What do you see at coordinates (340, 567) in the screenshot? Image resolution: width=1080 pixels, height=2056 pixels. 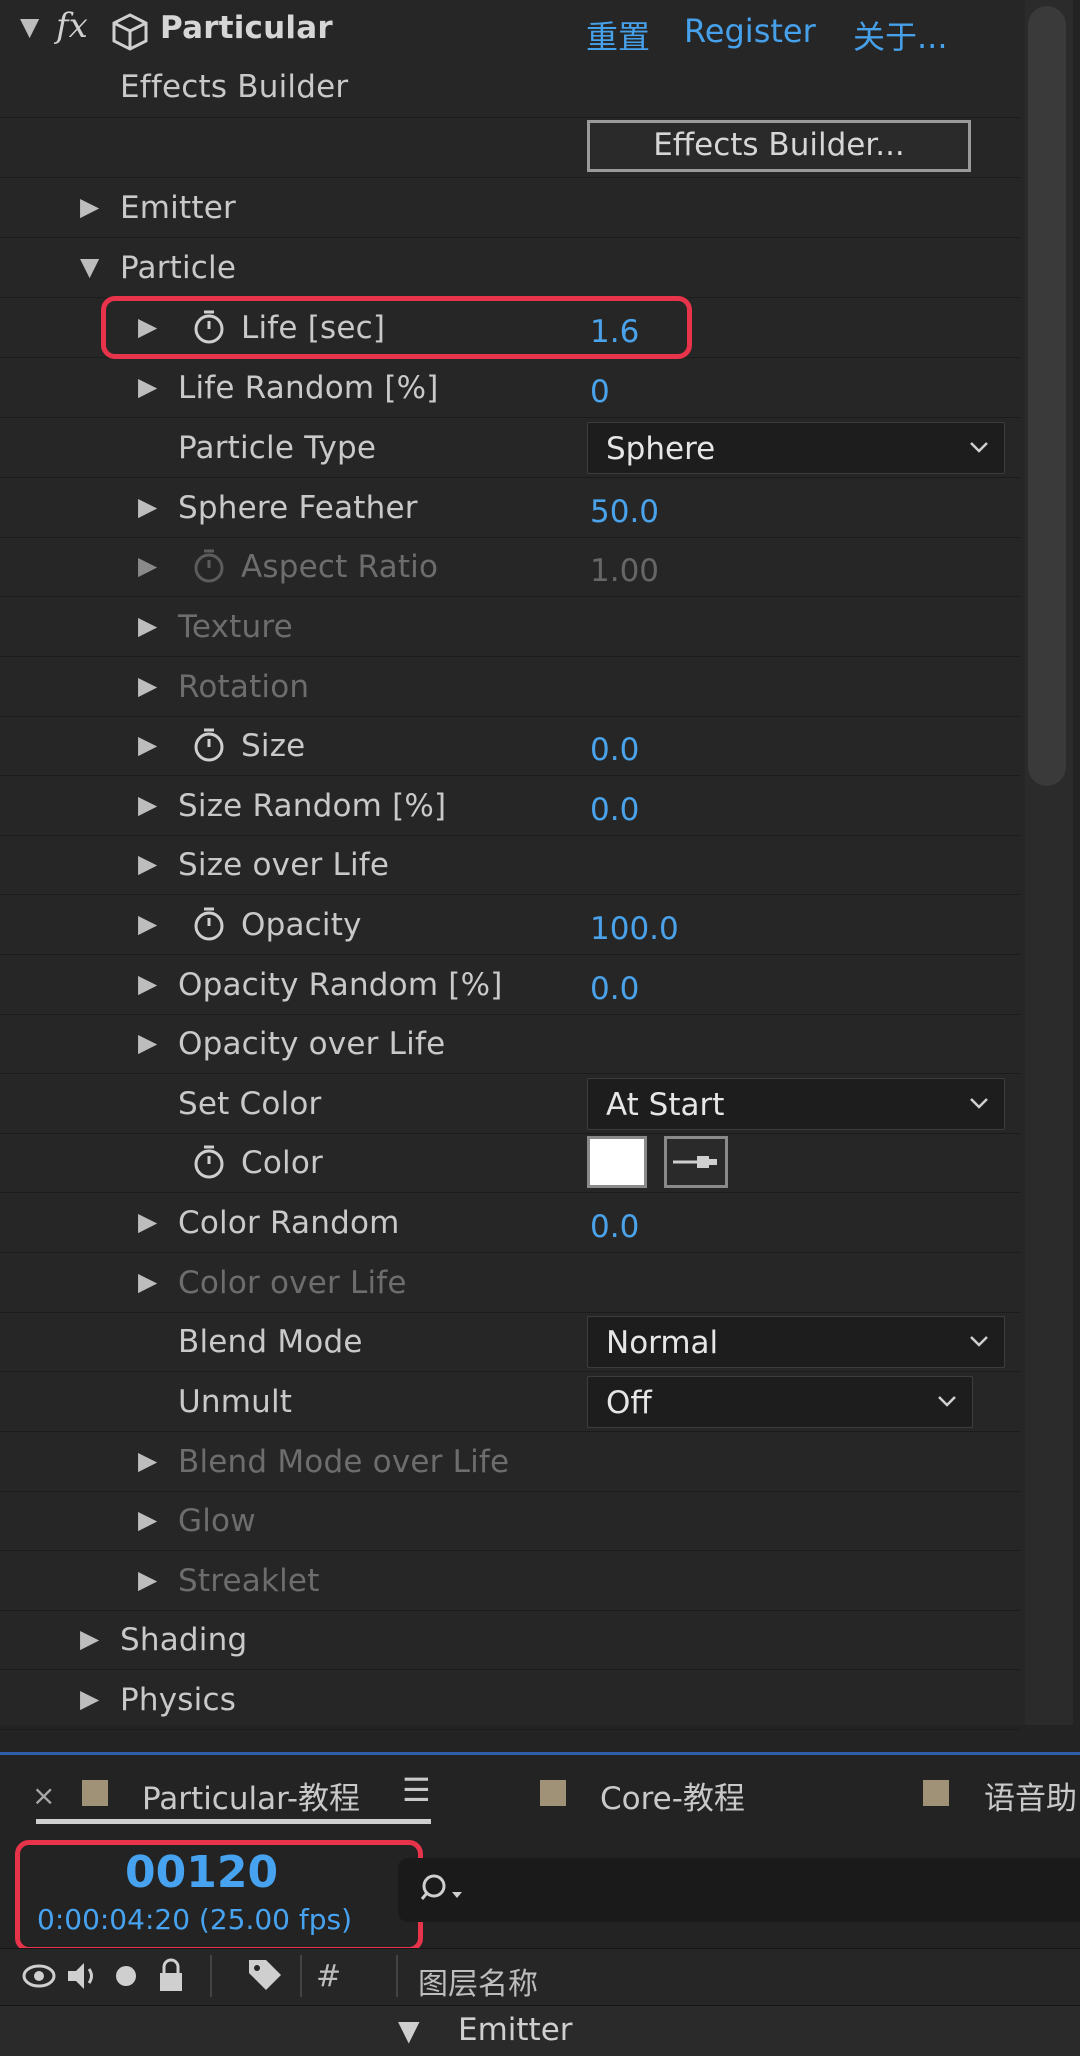 I see `param-label: Aspect Ratio` at bounding box center [340, 567].